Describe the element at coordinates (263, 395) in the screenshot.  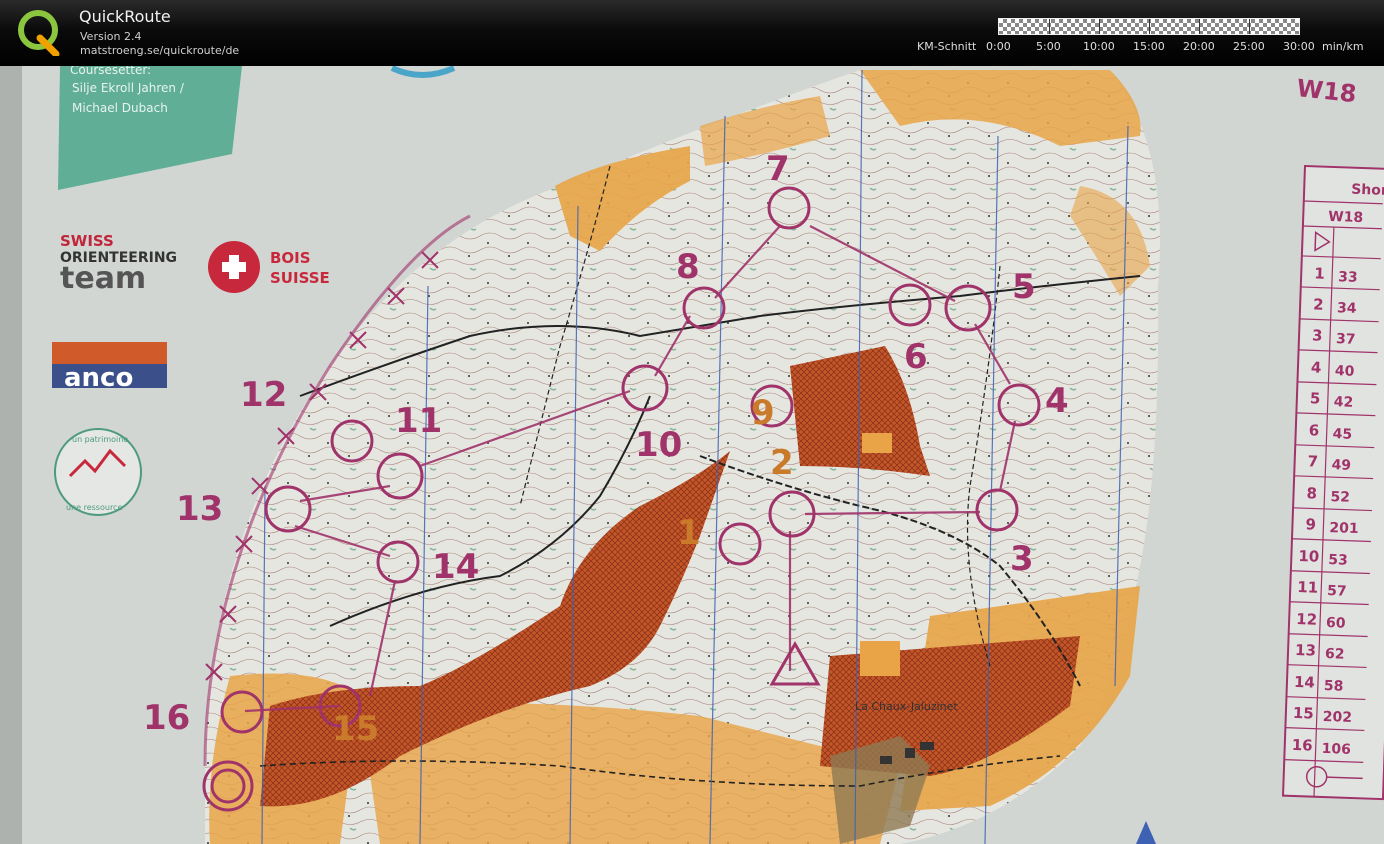
I see `control-number: 12` at that location.